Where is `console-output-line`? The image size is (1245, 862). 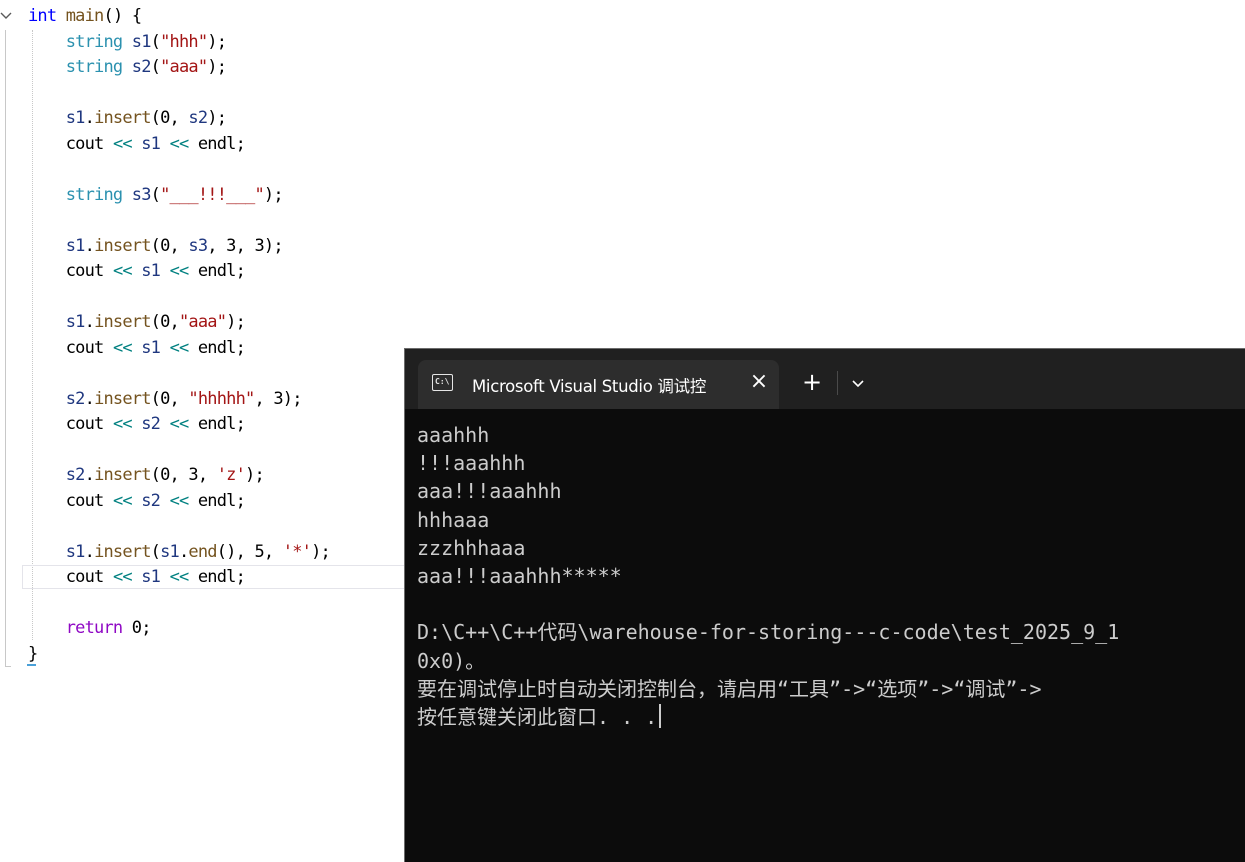
console-output-line is located at coordinates (831, 604).